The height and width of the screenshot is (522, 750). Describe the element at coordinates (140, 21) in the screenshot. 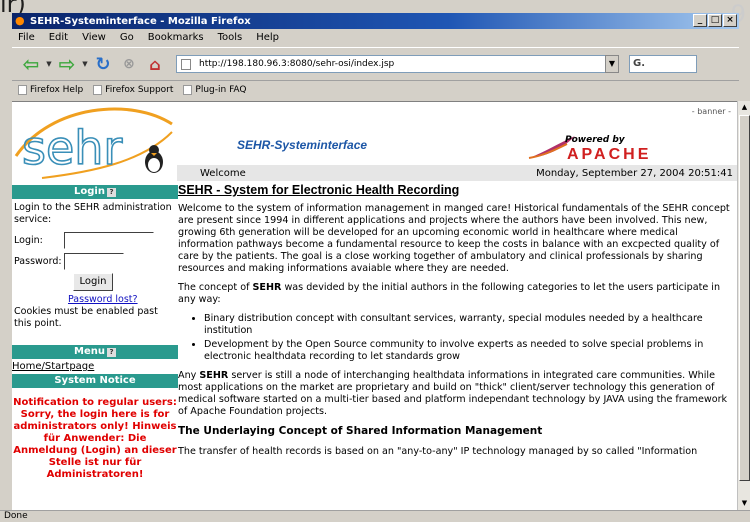

I see `window-title: SEHR-Systeminterface - Mozilla Firefox` at that location.